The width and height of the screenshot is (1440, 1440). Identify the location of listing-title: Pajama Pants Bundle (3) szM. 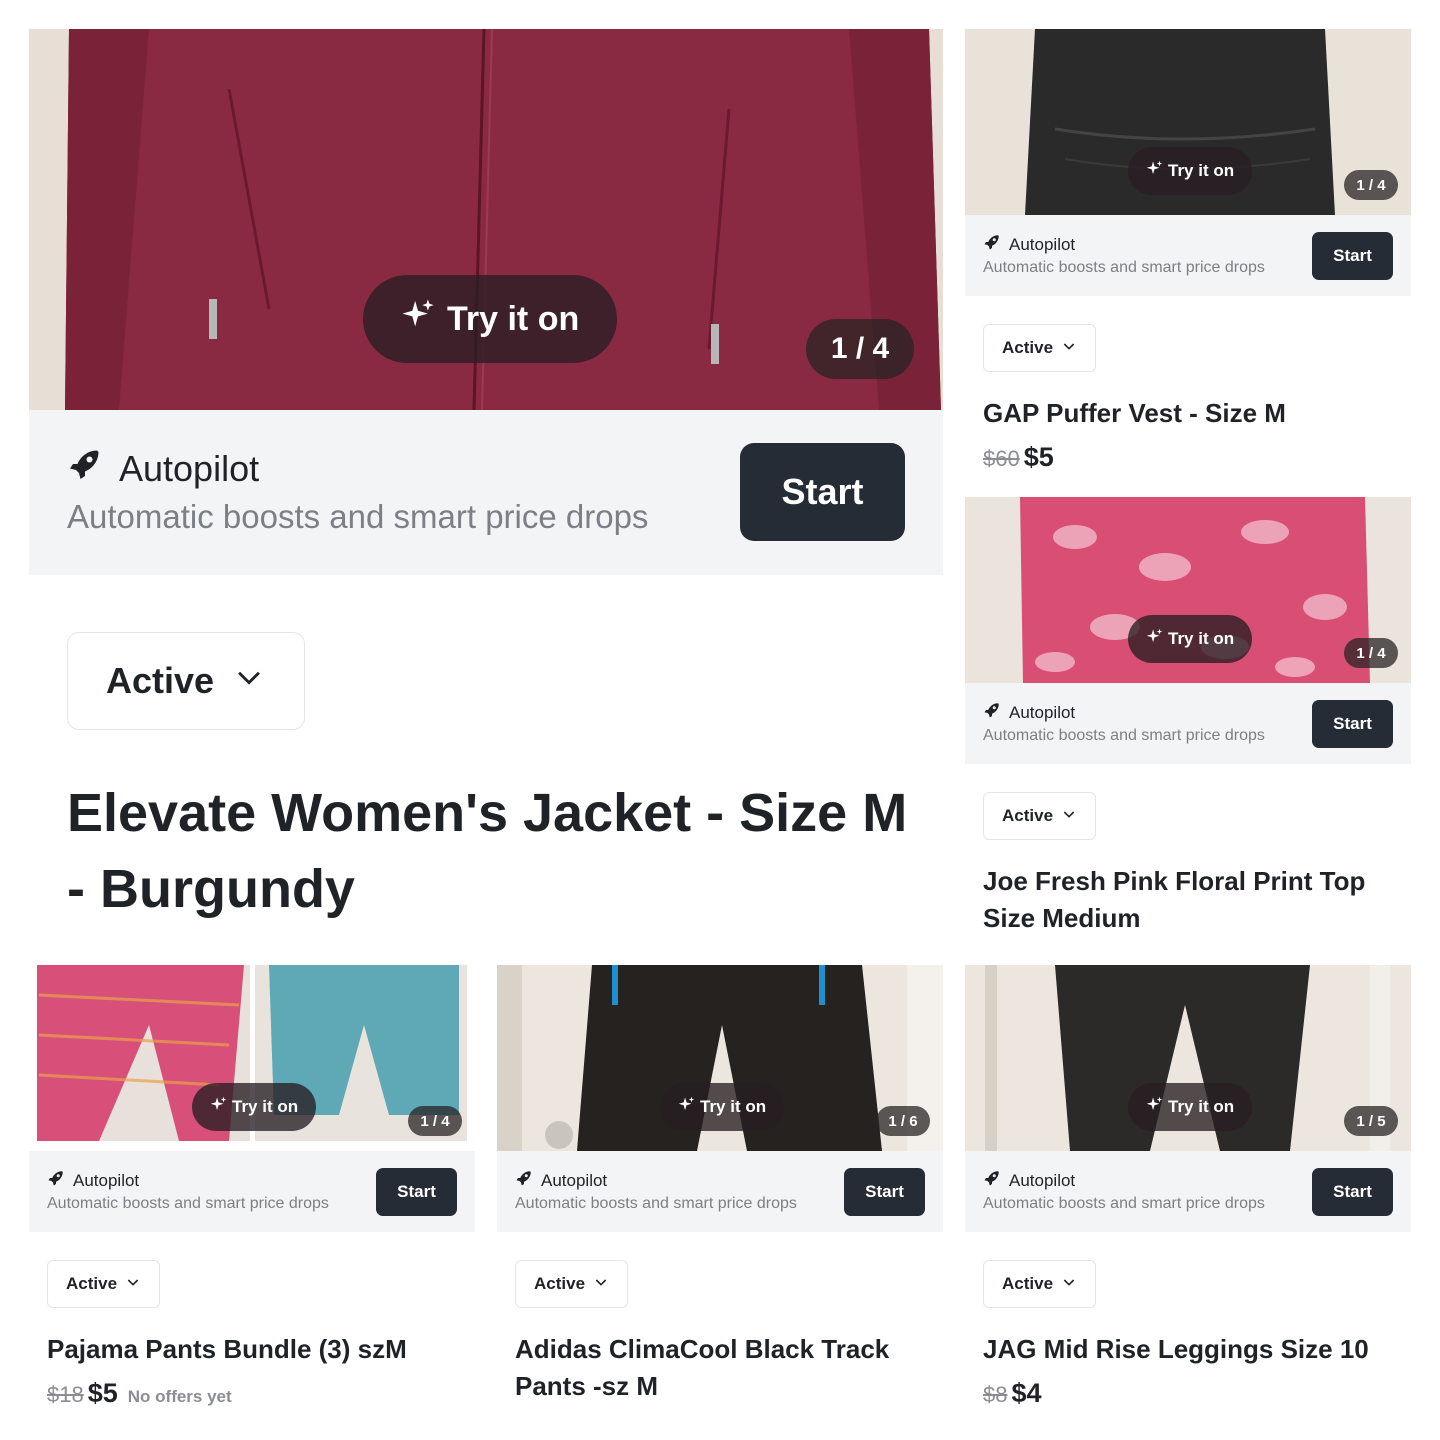
(257, 1349).